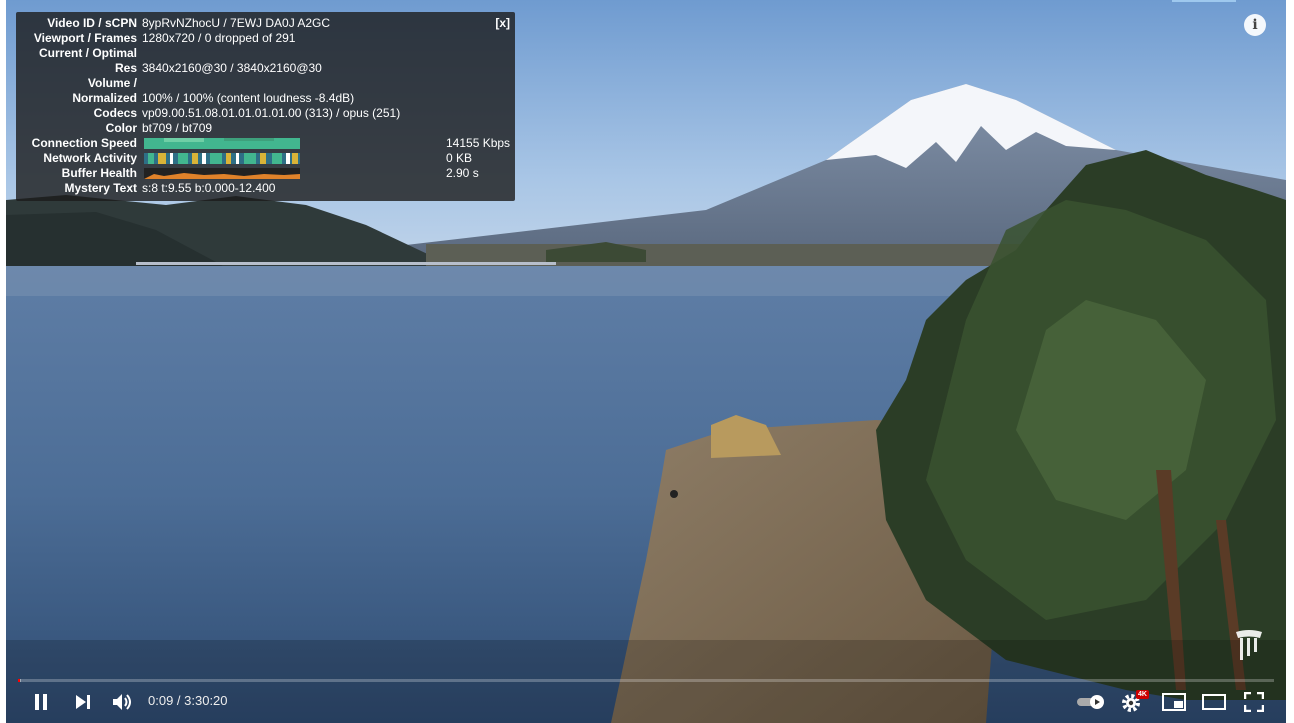 Image resolution: width=1294 pixels, height=723 pixels. Describe the element at coordinates (112, 83) in the screenshot. I see `stats-key: Volume /` at that location.